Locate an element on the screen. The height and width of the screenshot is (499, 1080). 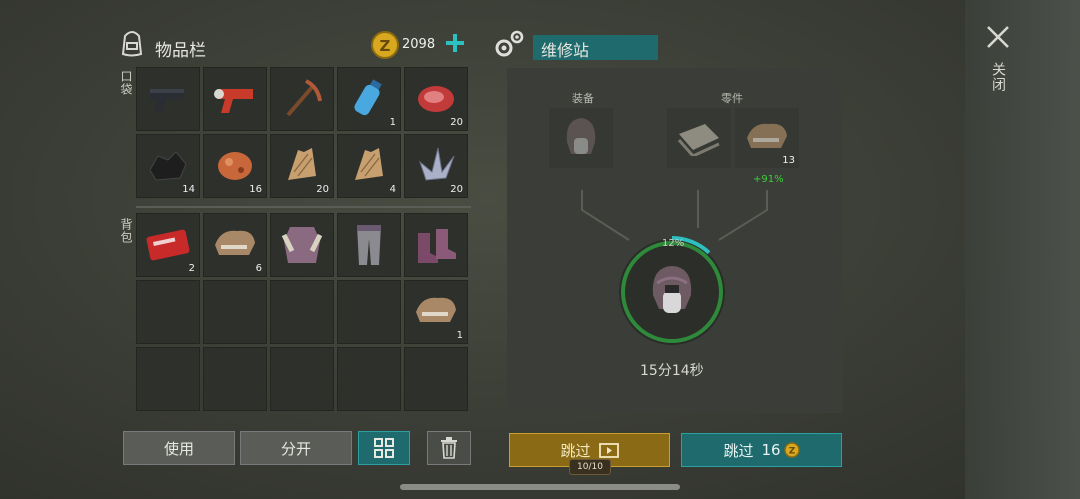
coupon-icon is located at coordinates (168, 245).